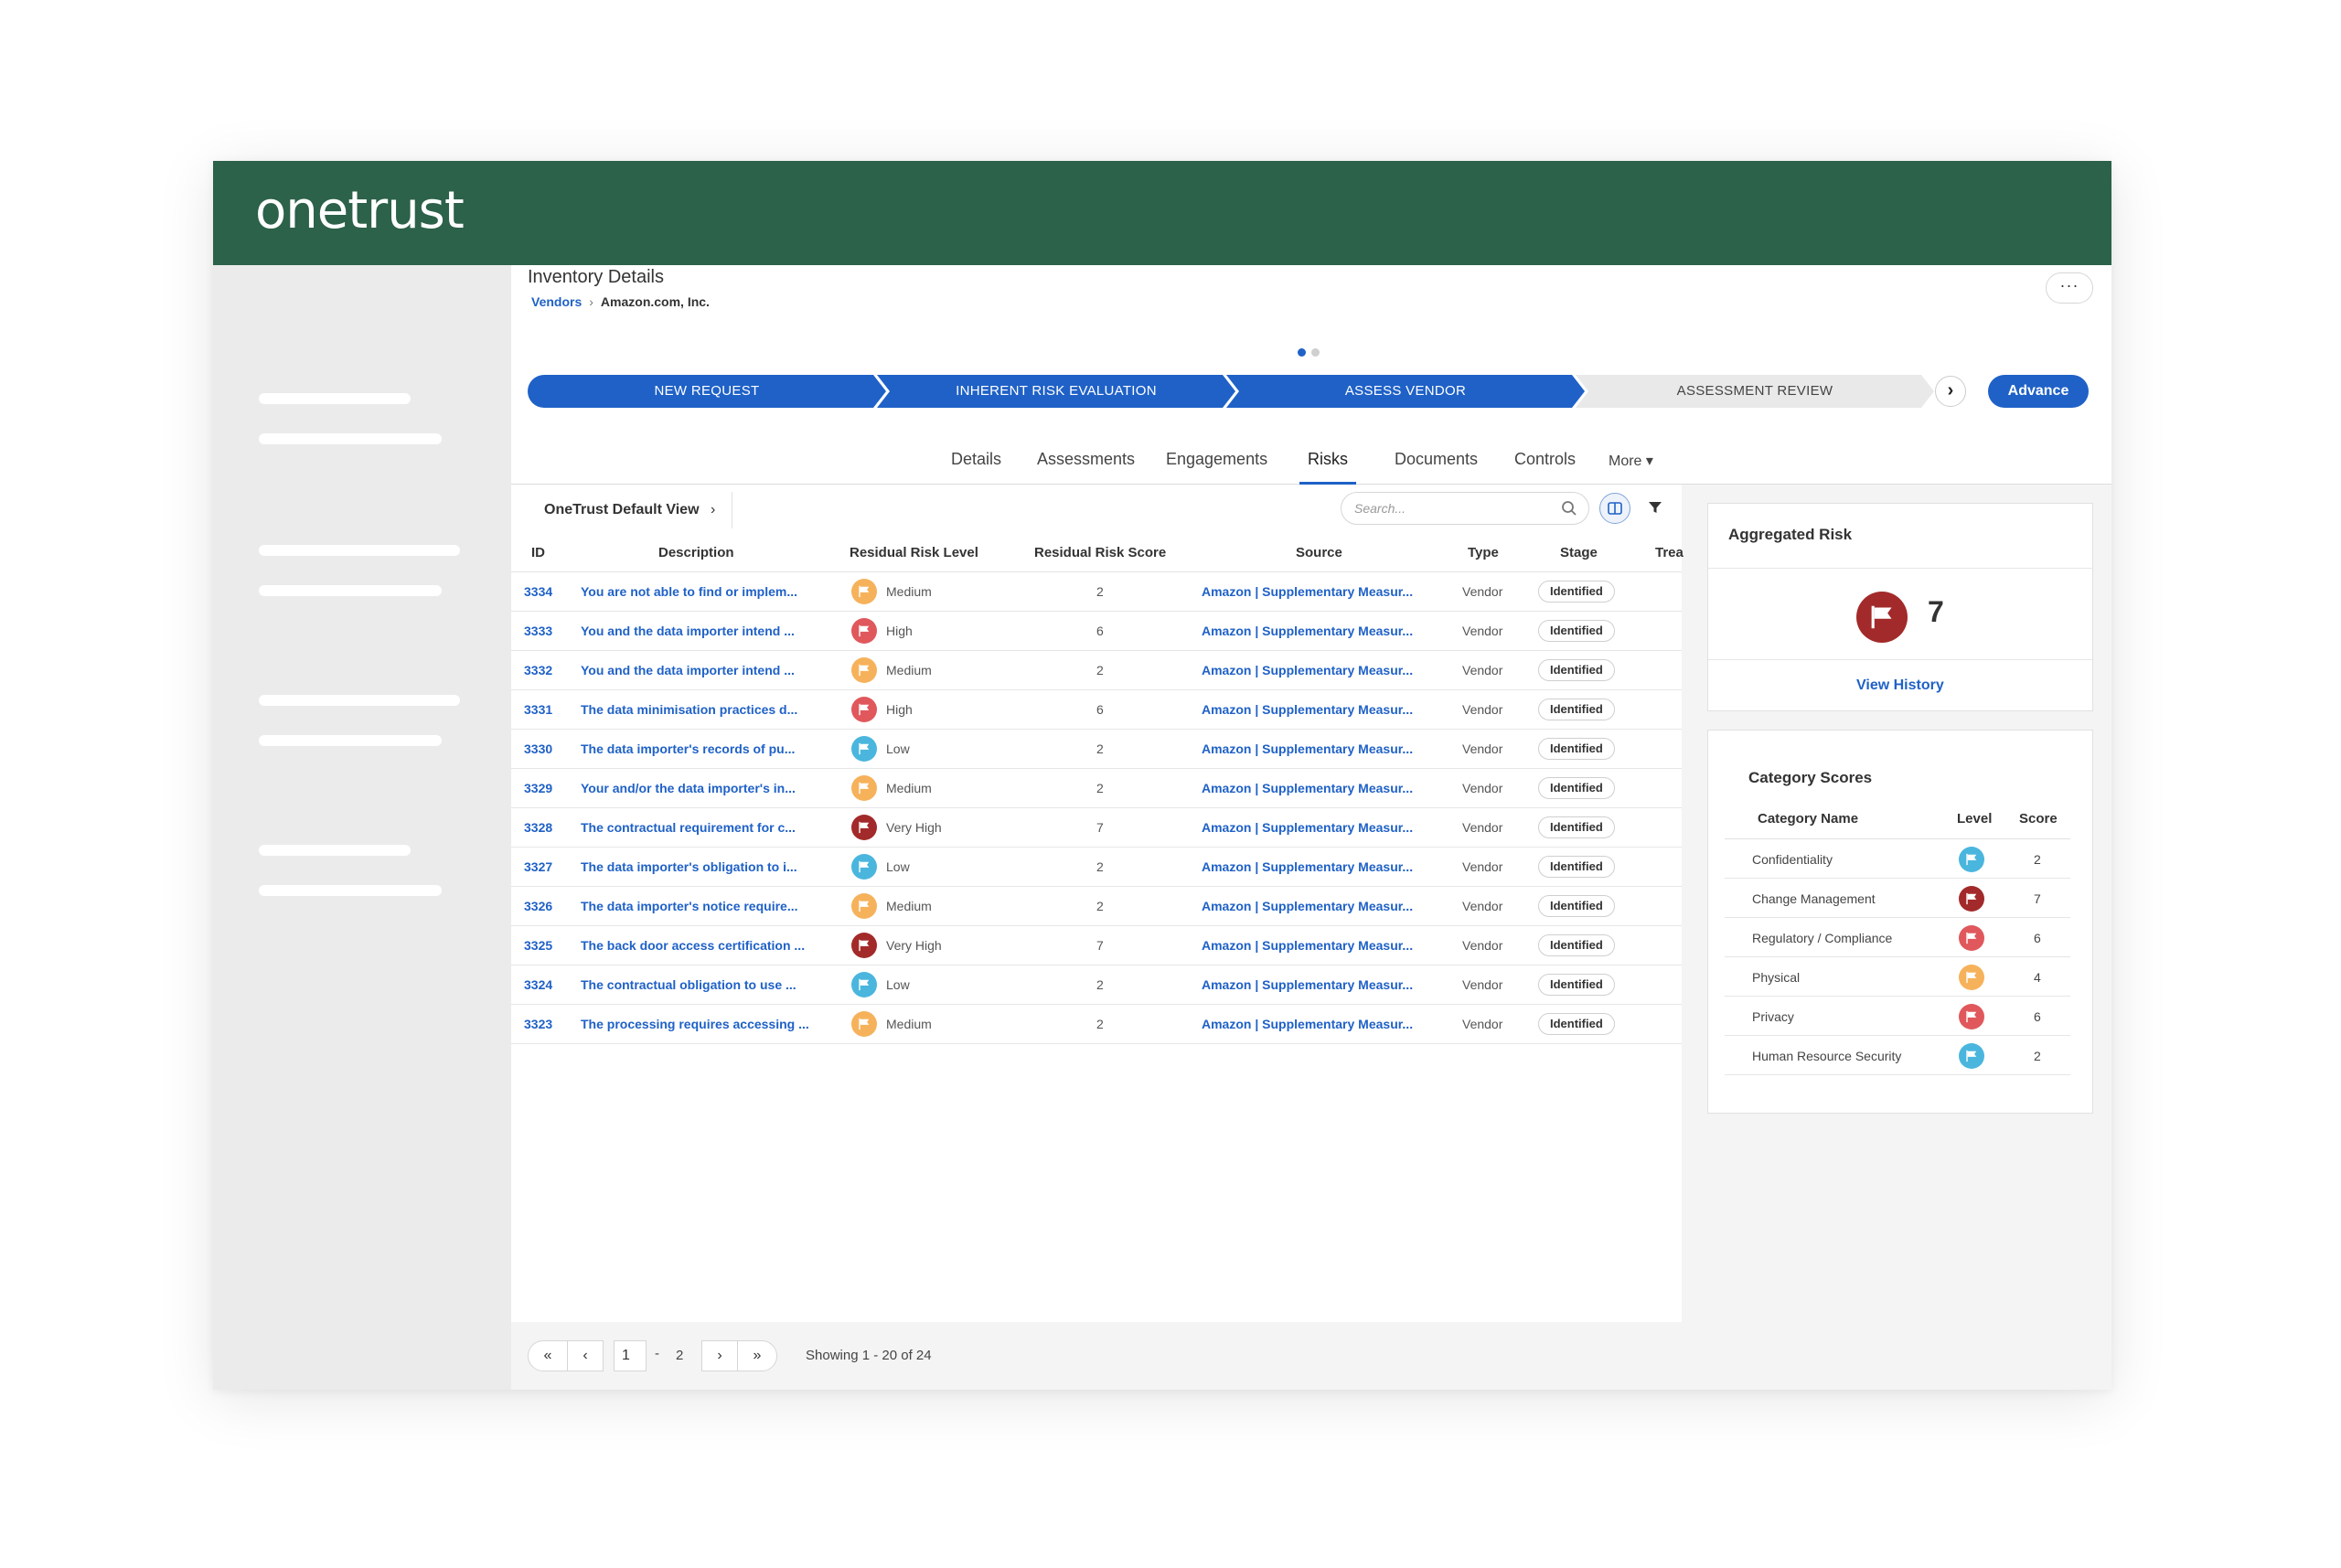 The height and width of the screenshot is (1568, 2341). Describe the element at coordinates (1827, 1056) in the screenshot. I see `category-name: Human Resource Security` at that location.